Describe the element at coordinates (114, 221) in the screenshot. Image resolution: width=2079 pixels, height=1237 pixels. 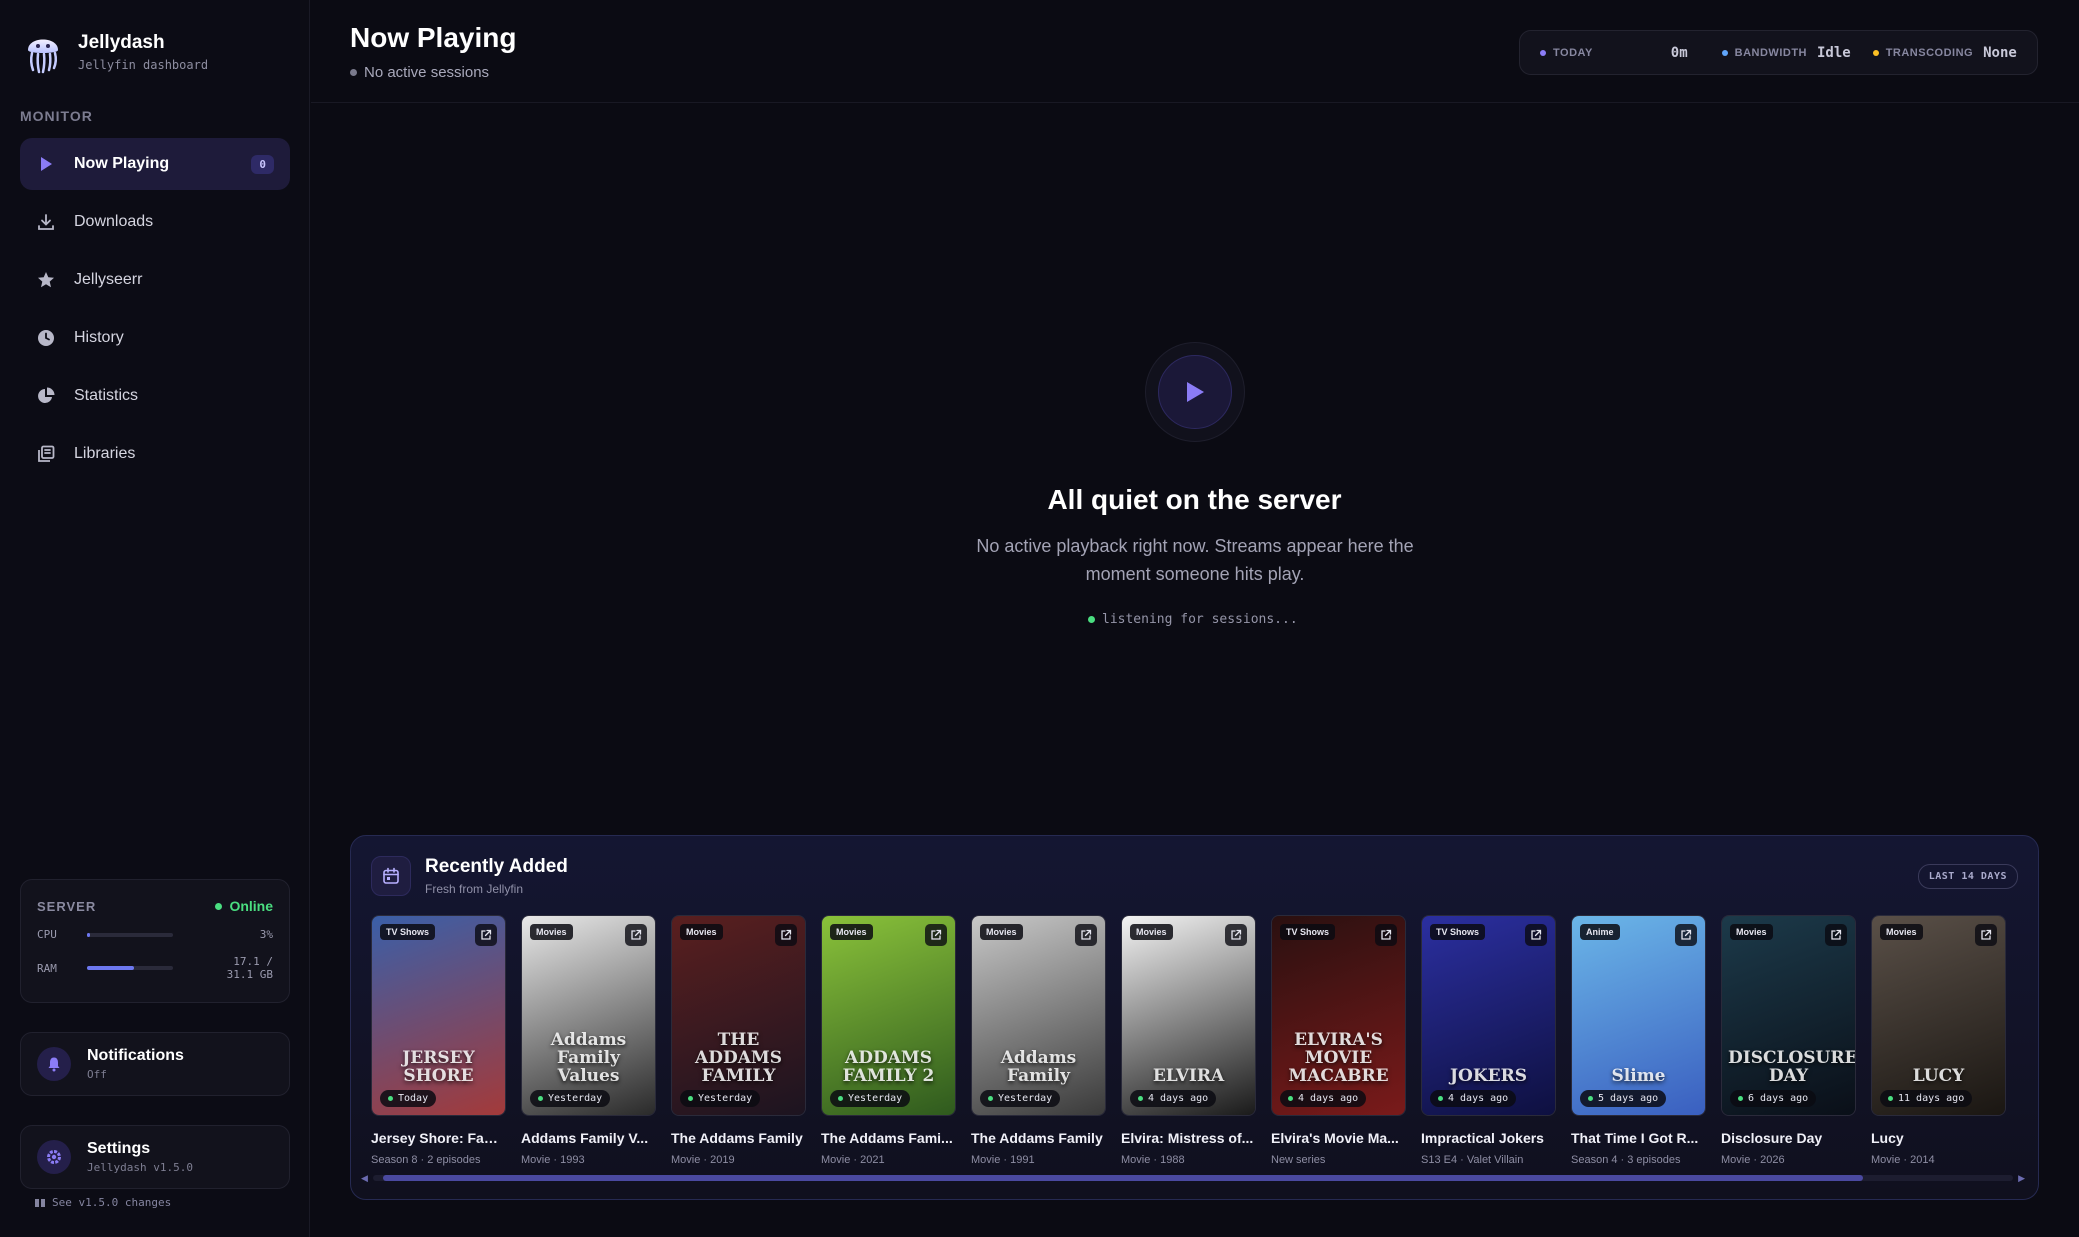
I see `nav-item-label: Downloads` at that location.